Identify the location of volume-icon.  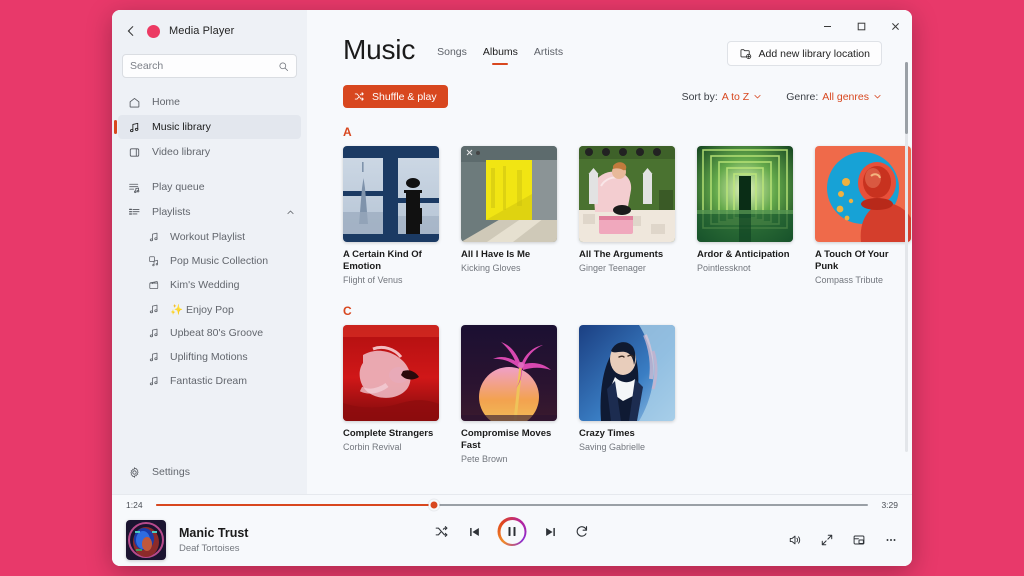
(794, 540).